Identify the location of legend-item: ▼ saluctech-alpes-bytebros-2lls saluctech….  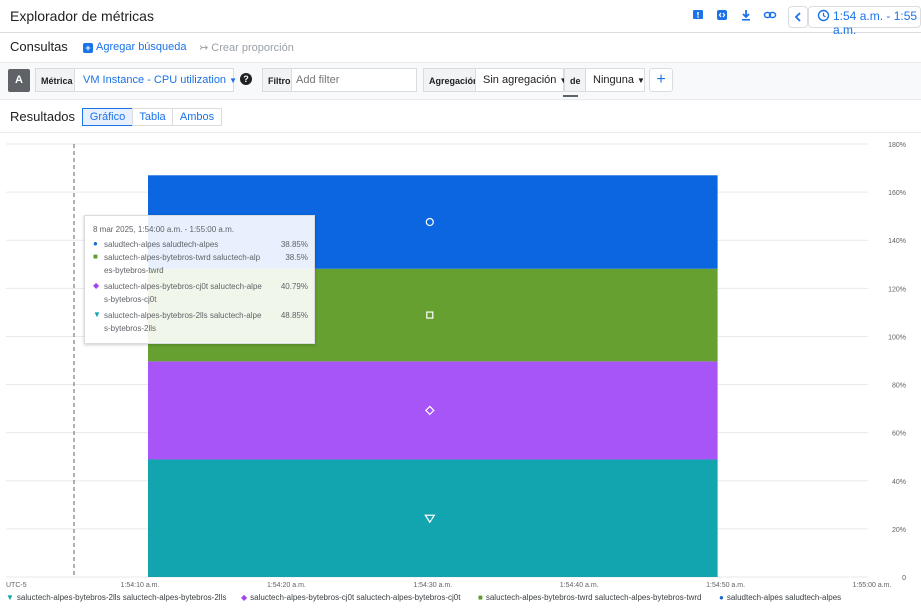
(116, 597).